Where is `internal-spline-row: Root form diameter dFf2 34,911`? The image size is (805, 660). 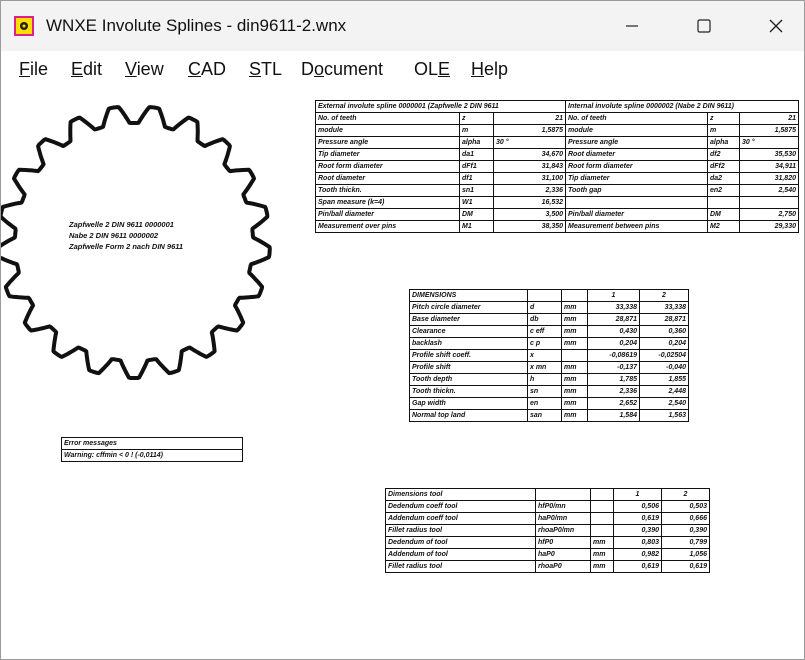
internal-spline-row: Root form diameter dFf2 34,911 is located at coordinates (682, 166).